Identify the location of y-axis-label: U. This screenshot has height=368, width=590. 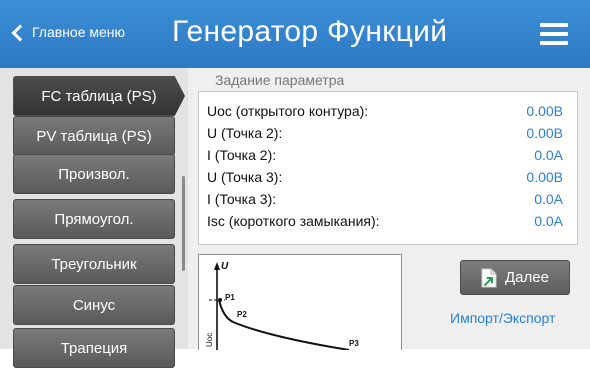
(225, 266).